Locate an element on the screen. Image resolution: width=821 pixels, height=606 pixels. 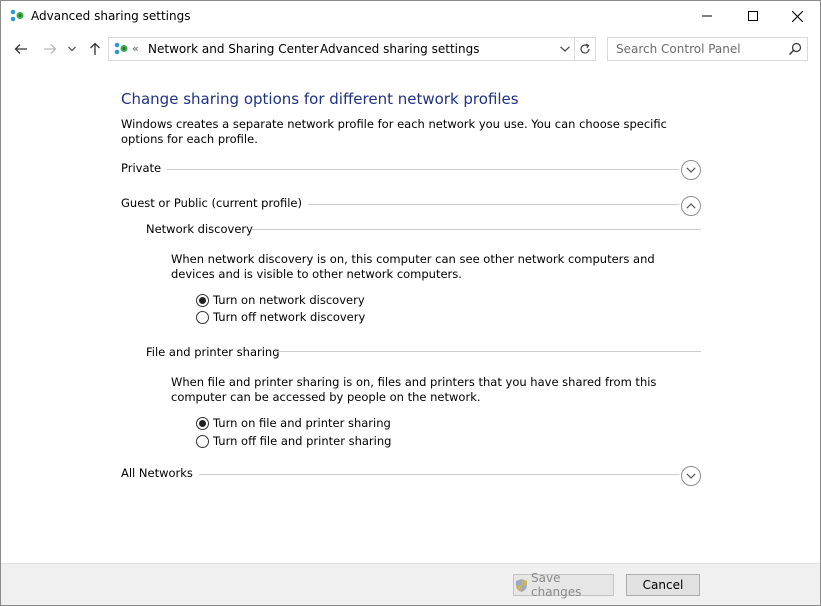
search-placeholder: Search Control Panel is located at coordinates (678, 49).